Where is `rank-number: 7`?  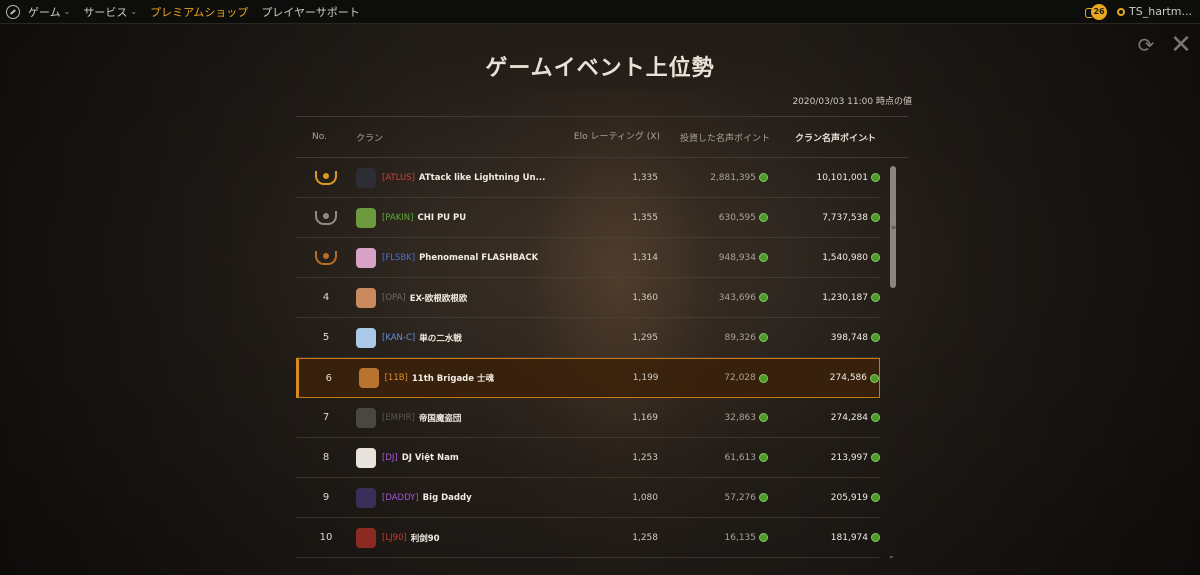 rank-number: 7 is located at coordinates (326, 417).